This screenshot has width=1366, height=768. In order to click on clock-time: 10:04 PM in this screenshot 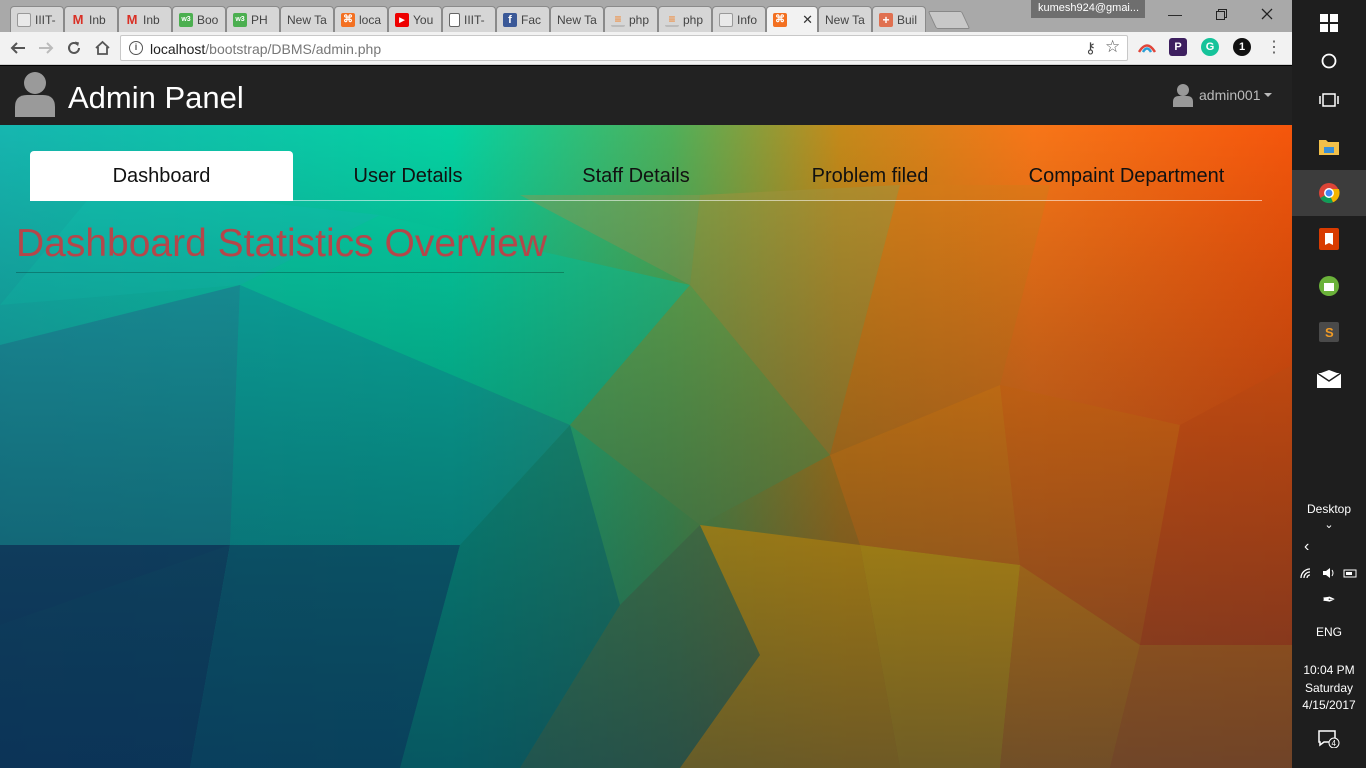, I will do `click(1329, 670)`.